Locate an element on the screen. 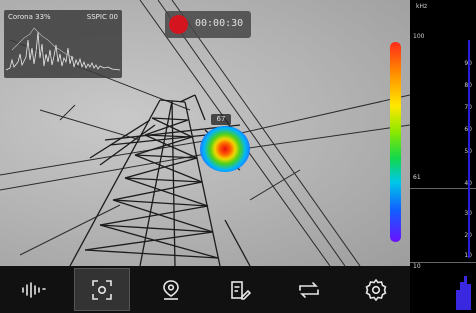  location-button is located at coordinates (171, 289).